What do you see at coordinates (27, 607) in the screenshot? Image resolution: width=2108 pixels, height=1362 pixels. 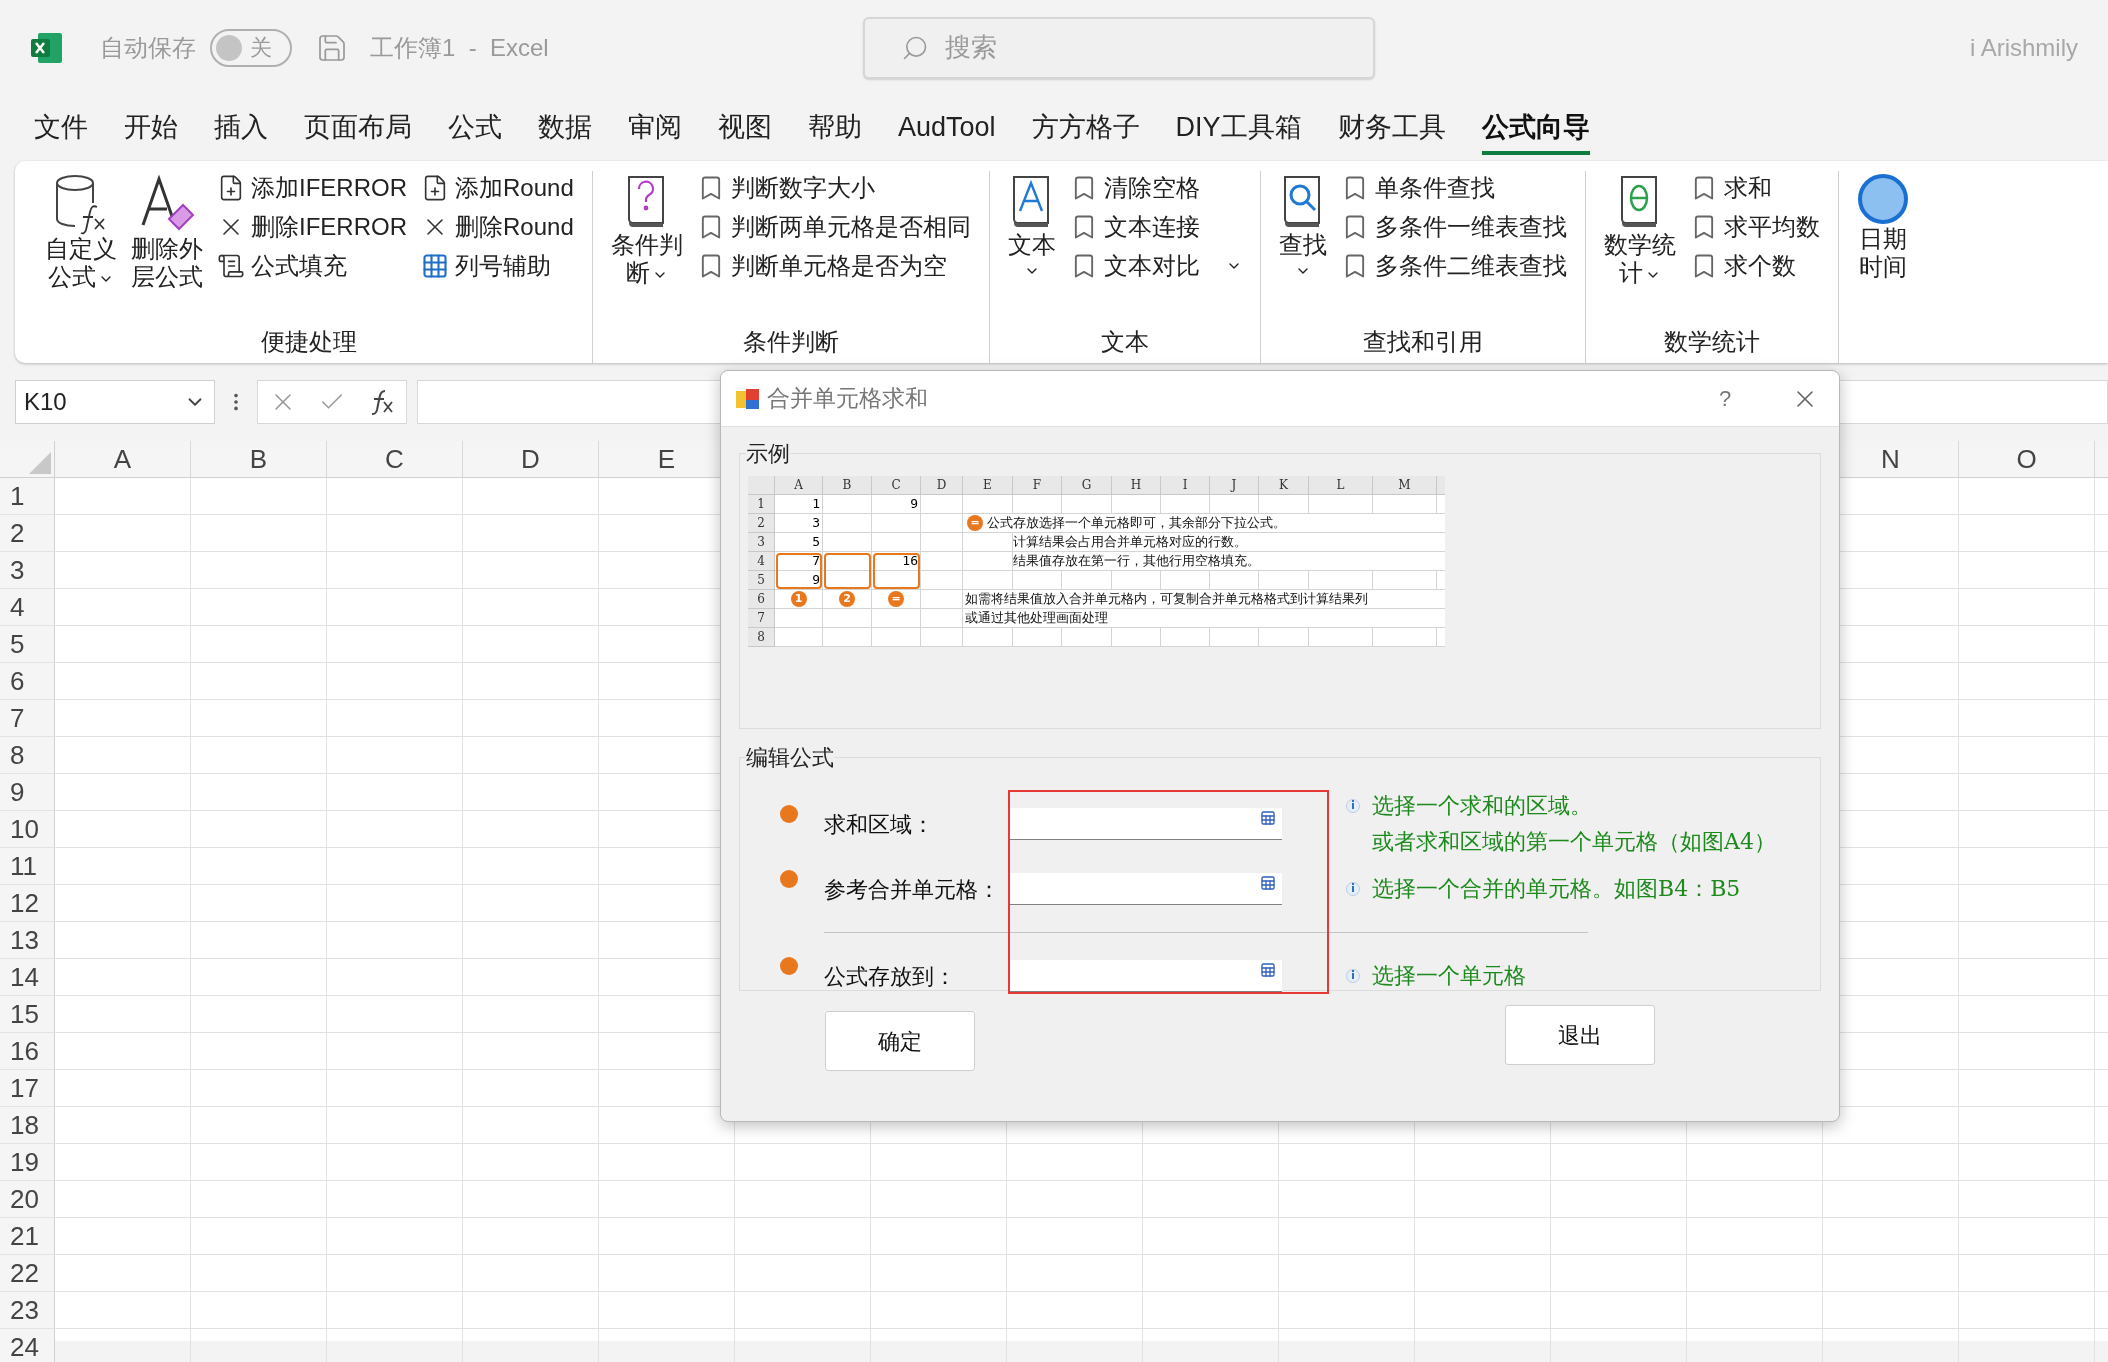 I see `row-header: 4` at bounding box center [27, 607].